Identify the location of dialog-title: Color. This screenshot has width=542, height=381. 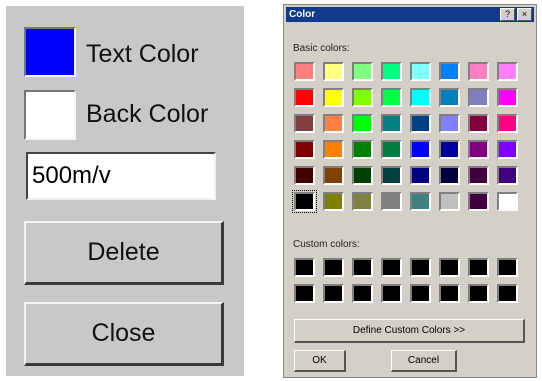
(302, 14).